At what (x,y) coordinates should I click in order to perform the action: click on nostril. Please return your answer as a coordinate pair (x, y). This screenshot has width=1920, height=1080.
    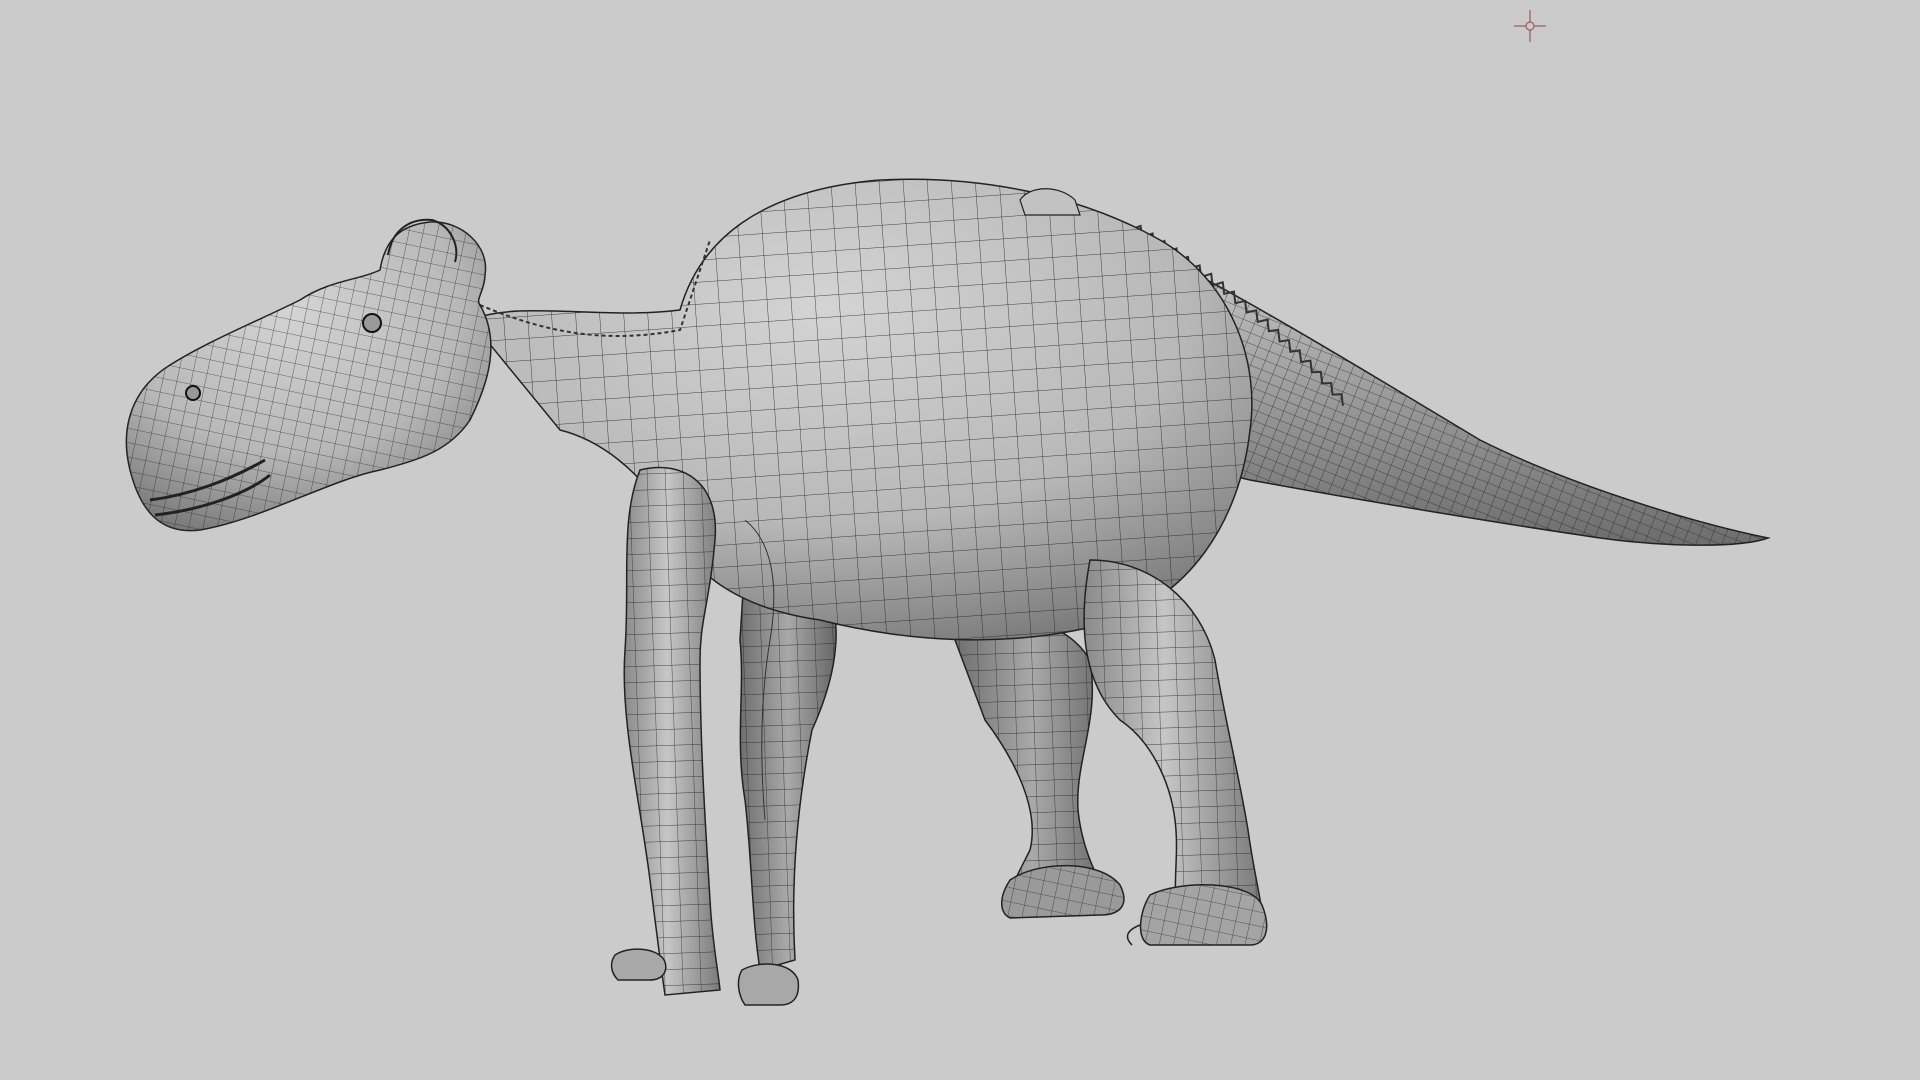
    Looking at the image, I should click on (193, 393).